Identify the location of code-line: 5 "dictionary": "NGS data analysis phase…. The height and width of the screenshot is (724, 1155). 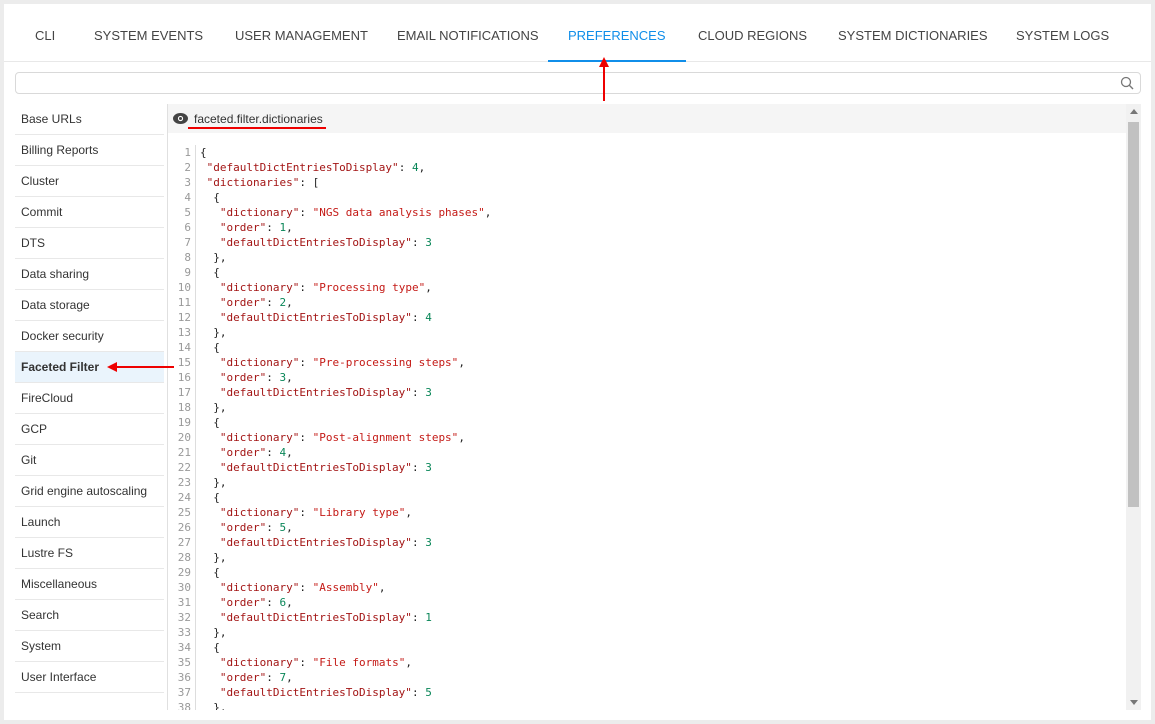
(329, 212).